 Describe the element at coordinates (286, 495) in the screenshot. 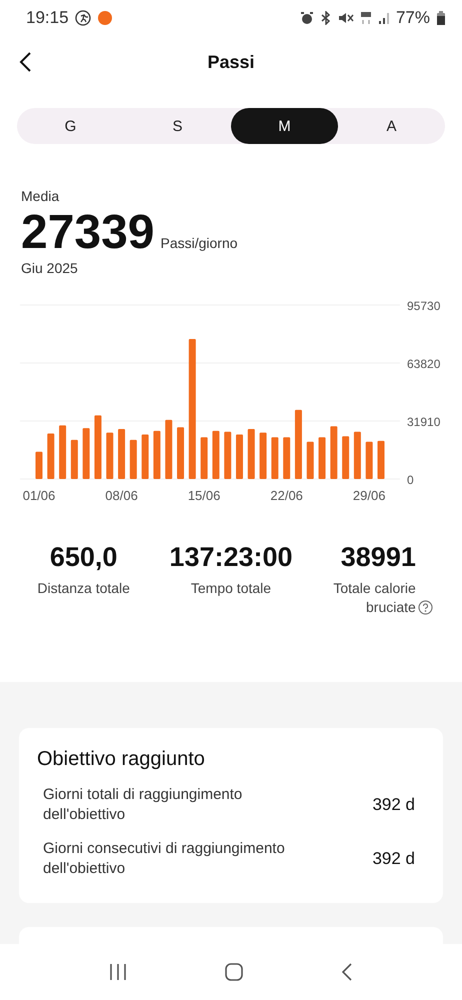

I see `x-axis-label: 22/06` at that location.